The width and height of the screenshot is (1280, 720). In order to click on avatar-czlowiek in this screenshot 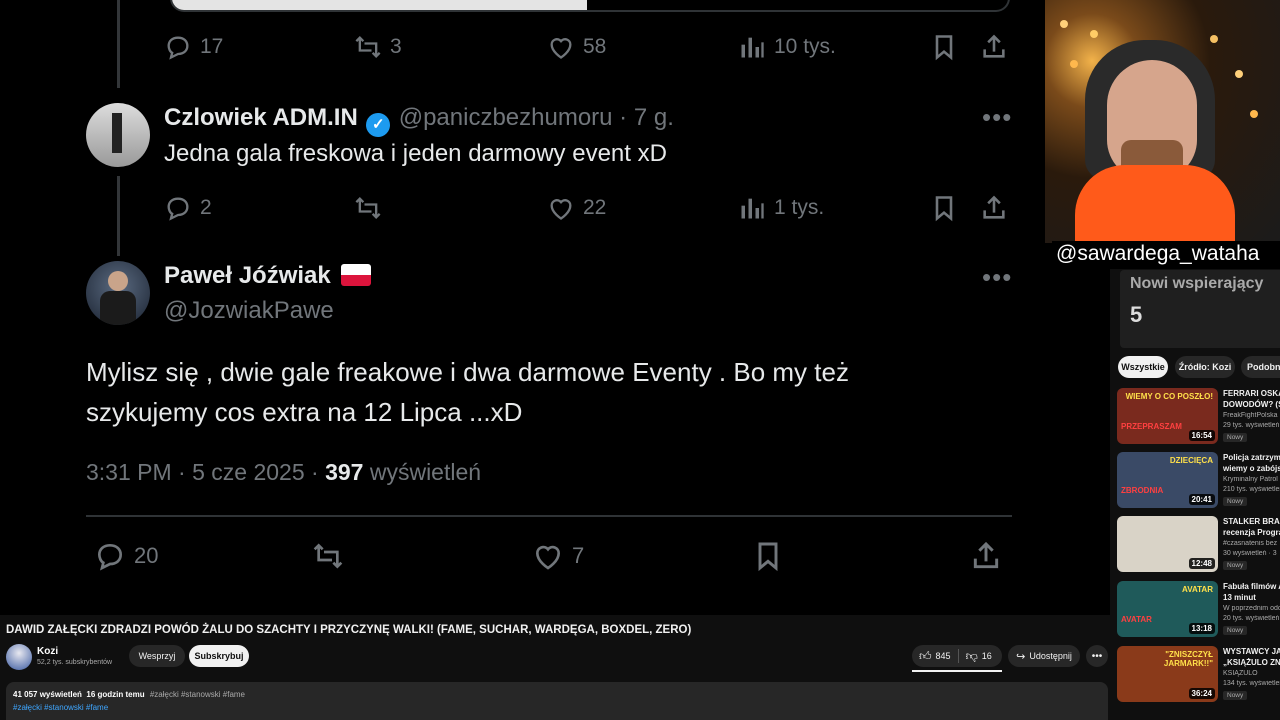, I will do `click(118, 135)`.